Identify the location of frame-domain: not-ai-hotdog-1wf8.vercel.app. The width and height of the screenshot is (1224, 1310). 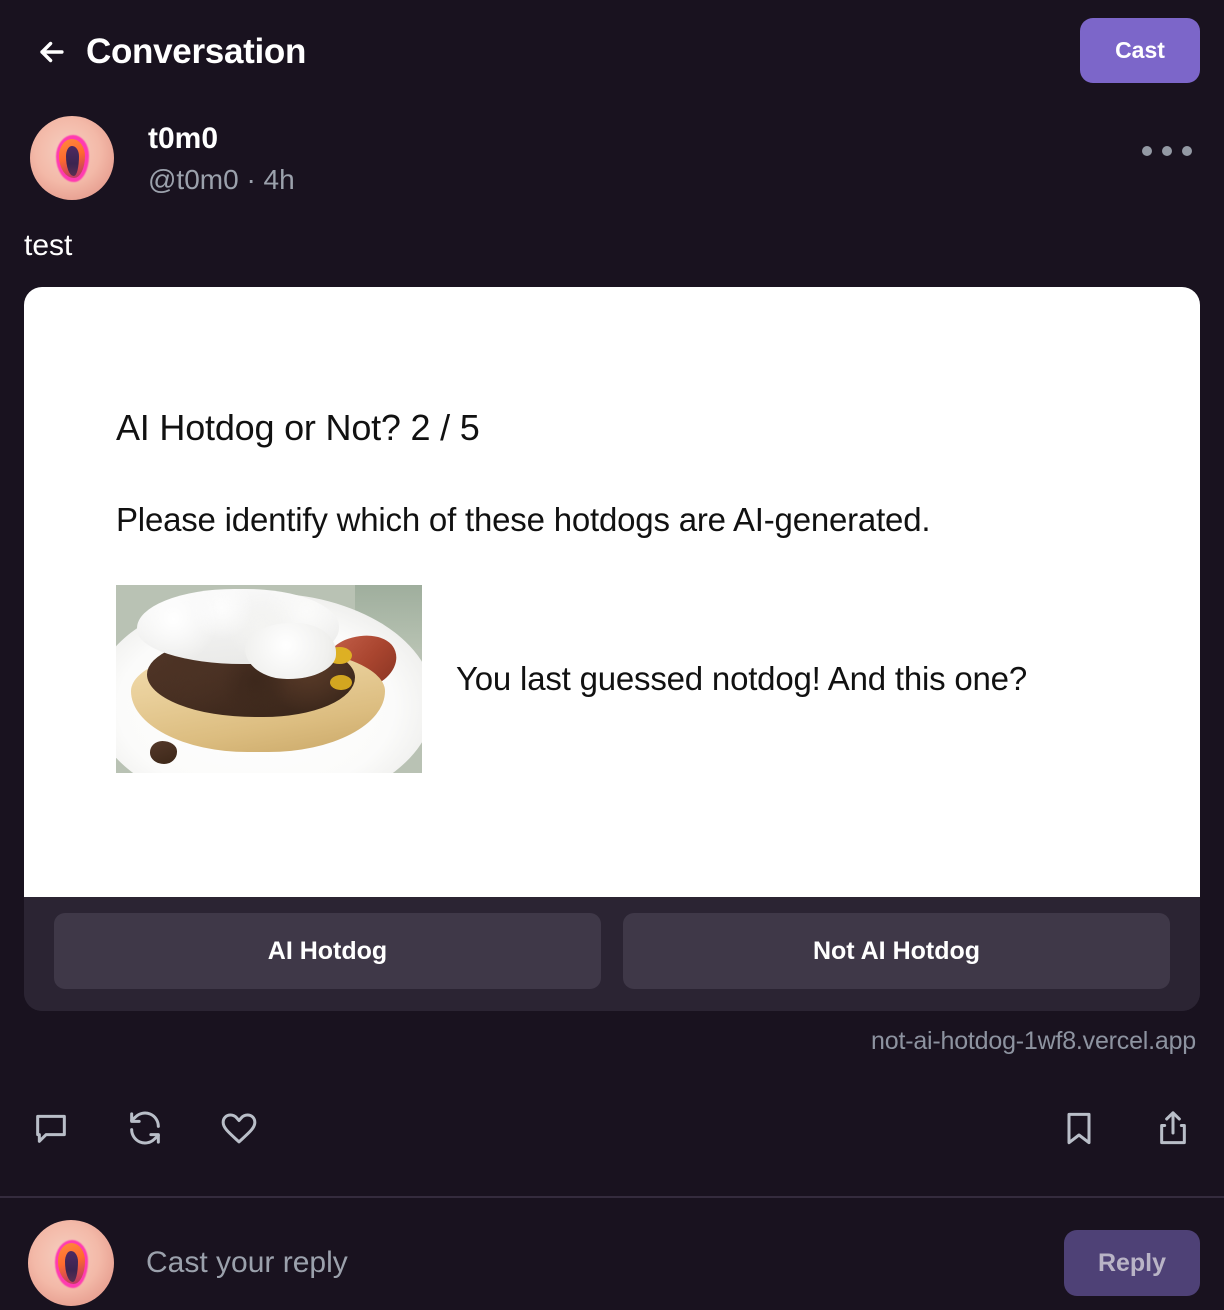
(612, 1041).